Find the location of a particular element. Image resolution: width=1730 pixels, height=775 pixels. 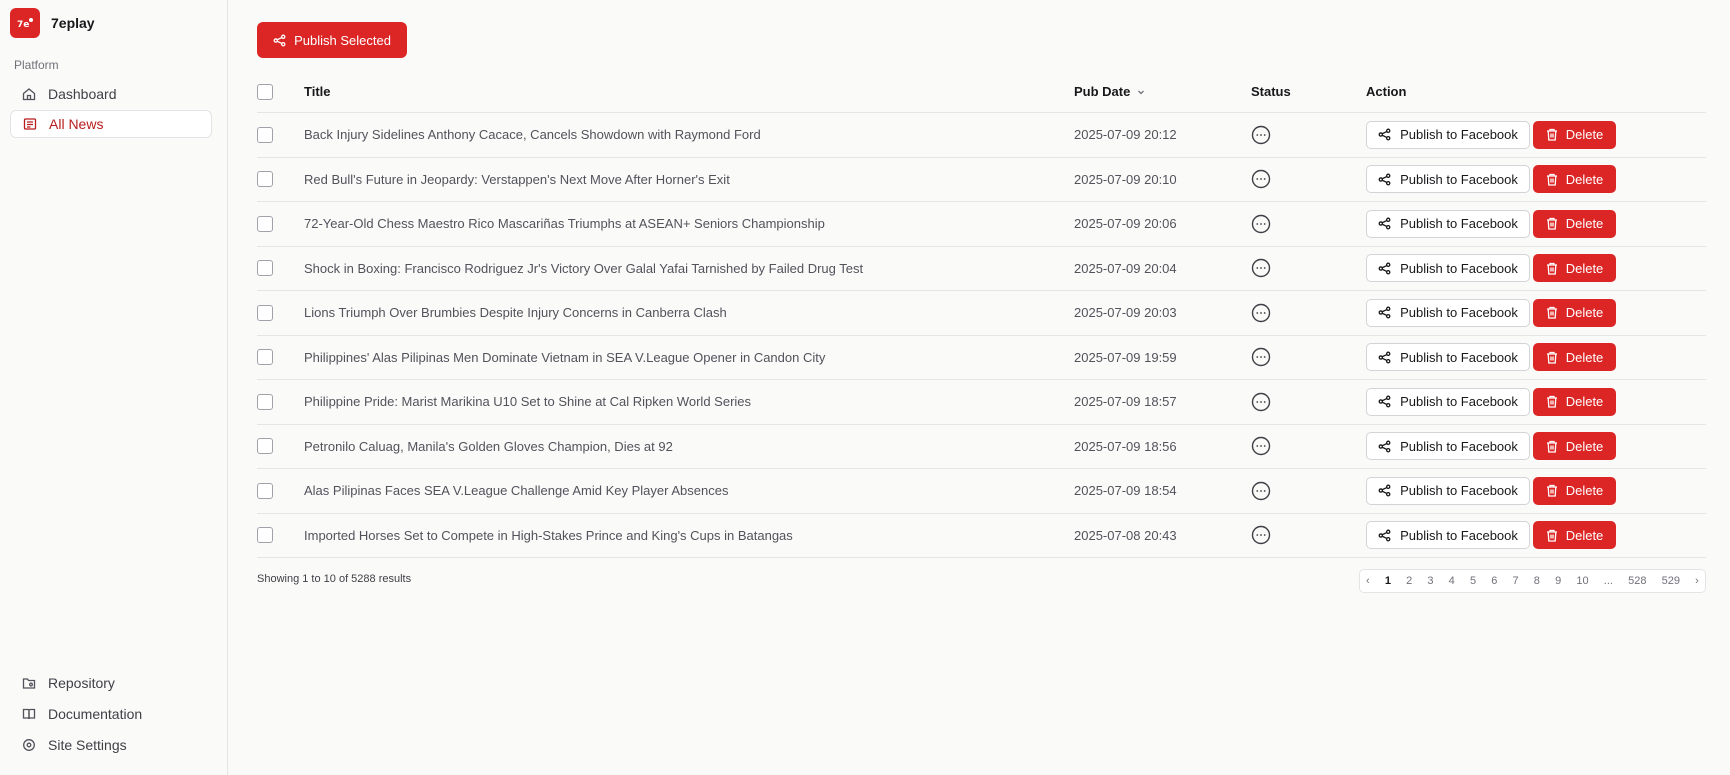

page-button: 7 is located at coordinates (1516, 581).